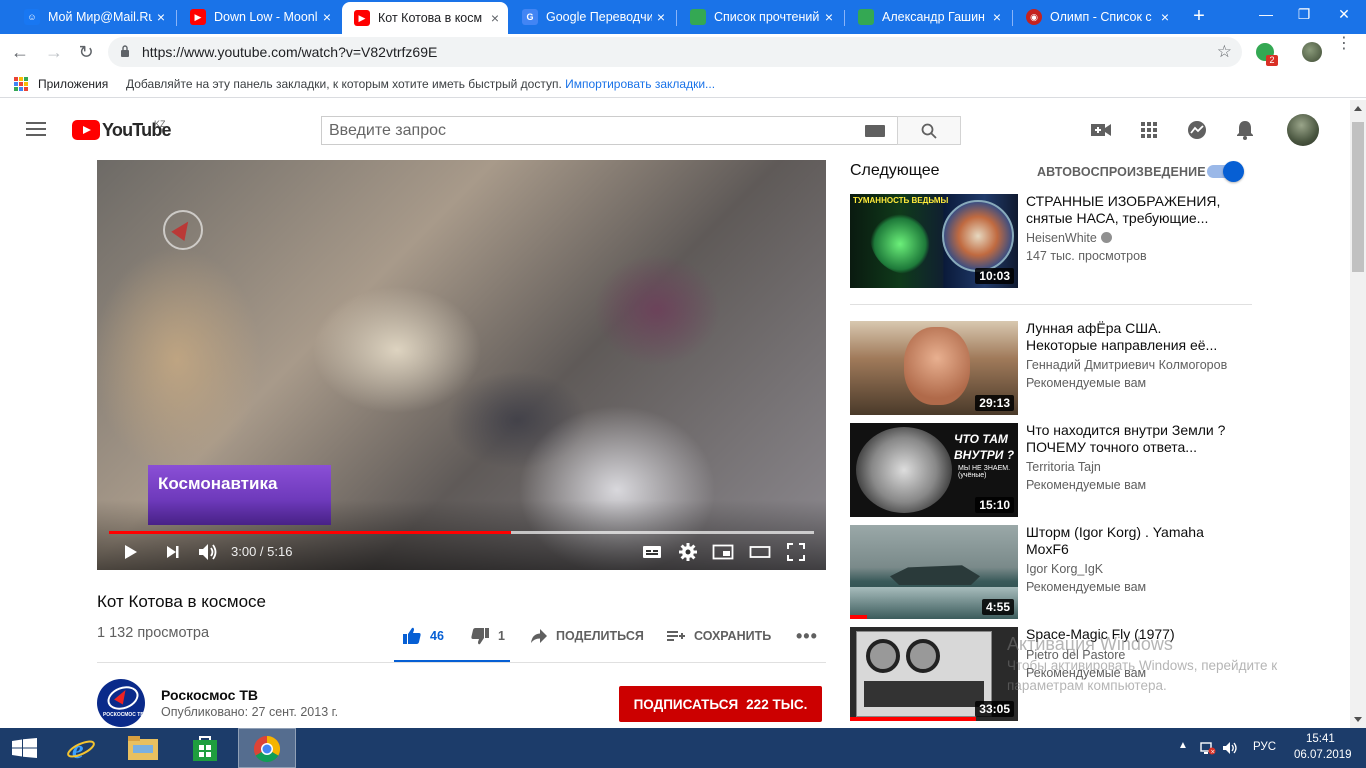 The width and height of the screenshot is (1366, 768). I want to click on taskbar-store, so click(205, 748).